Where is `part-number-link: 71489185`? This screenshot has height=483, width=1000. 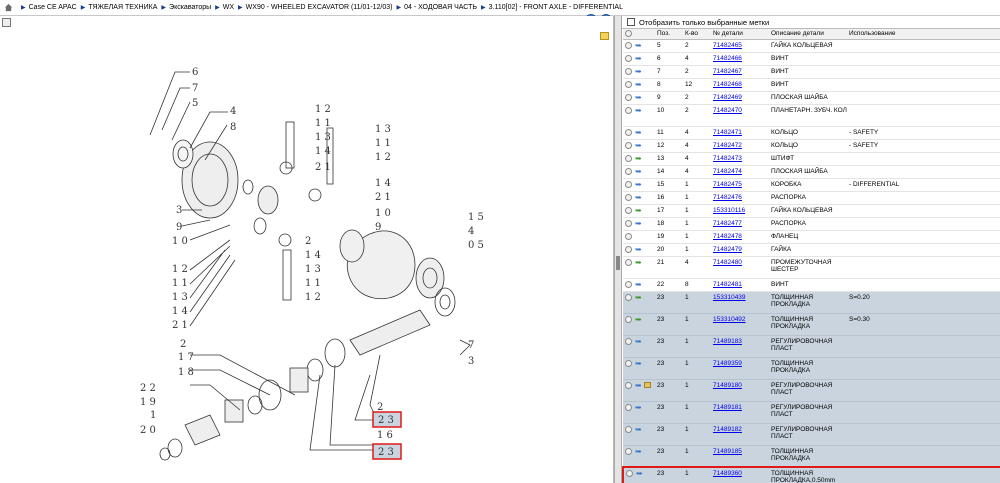
part-number-link: 71489185 is located at coordinates (727, 451).